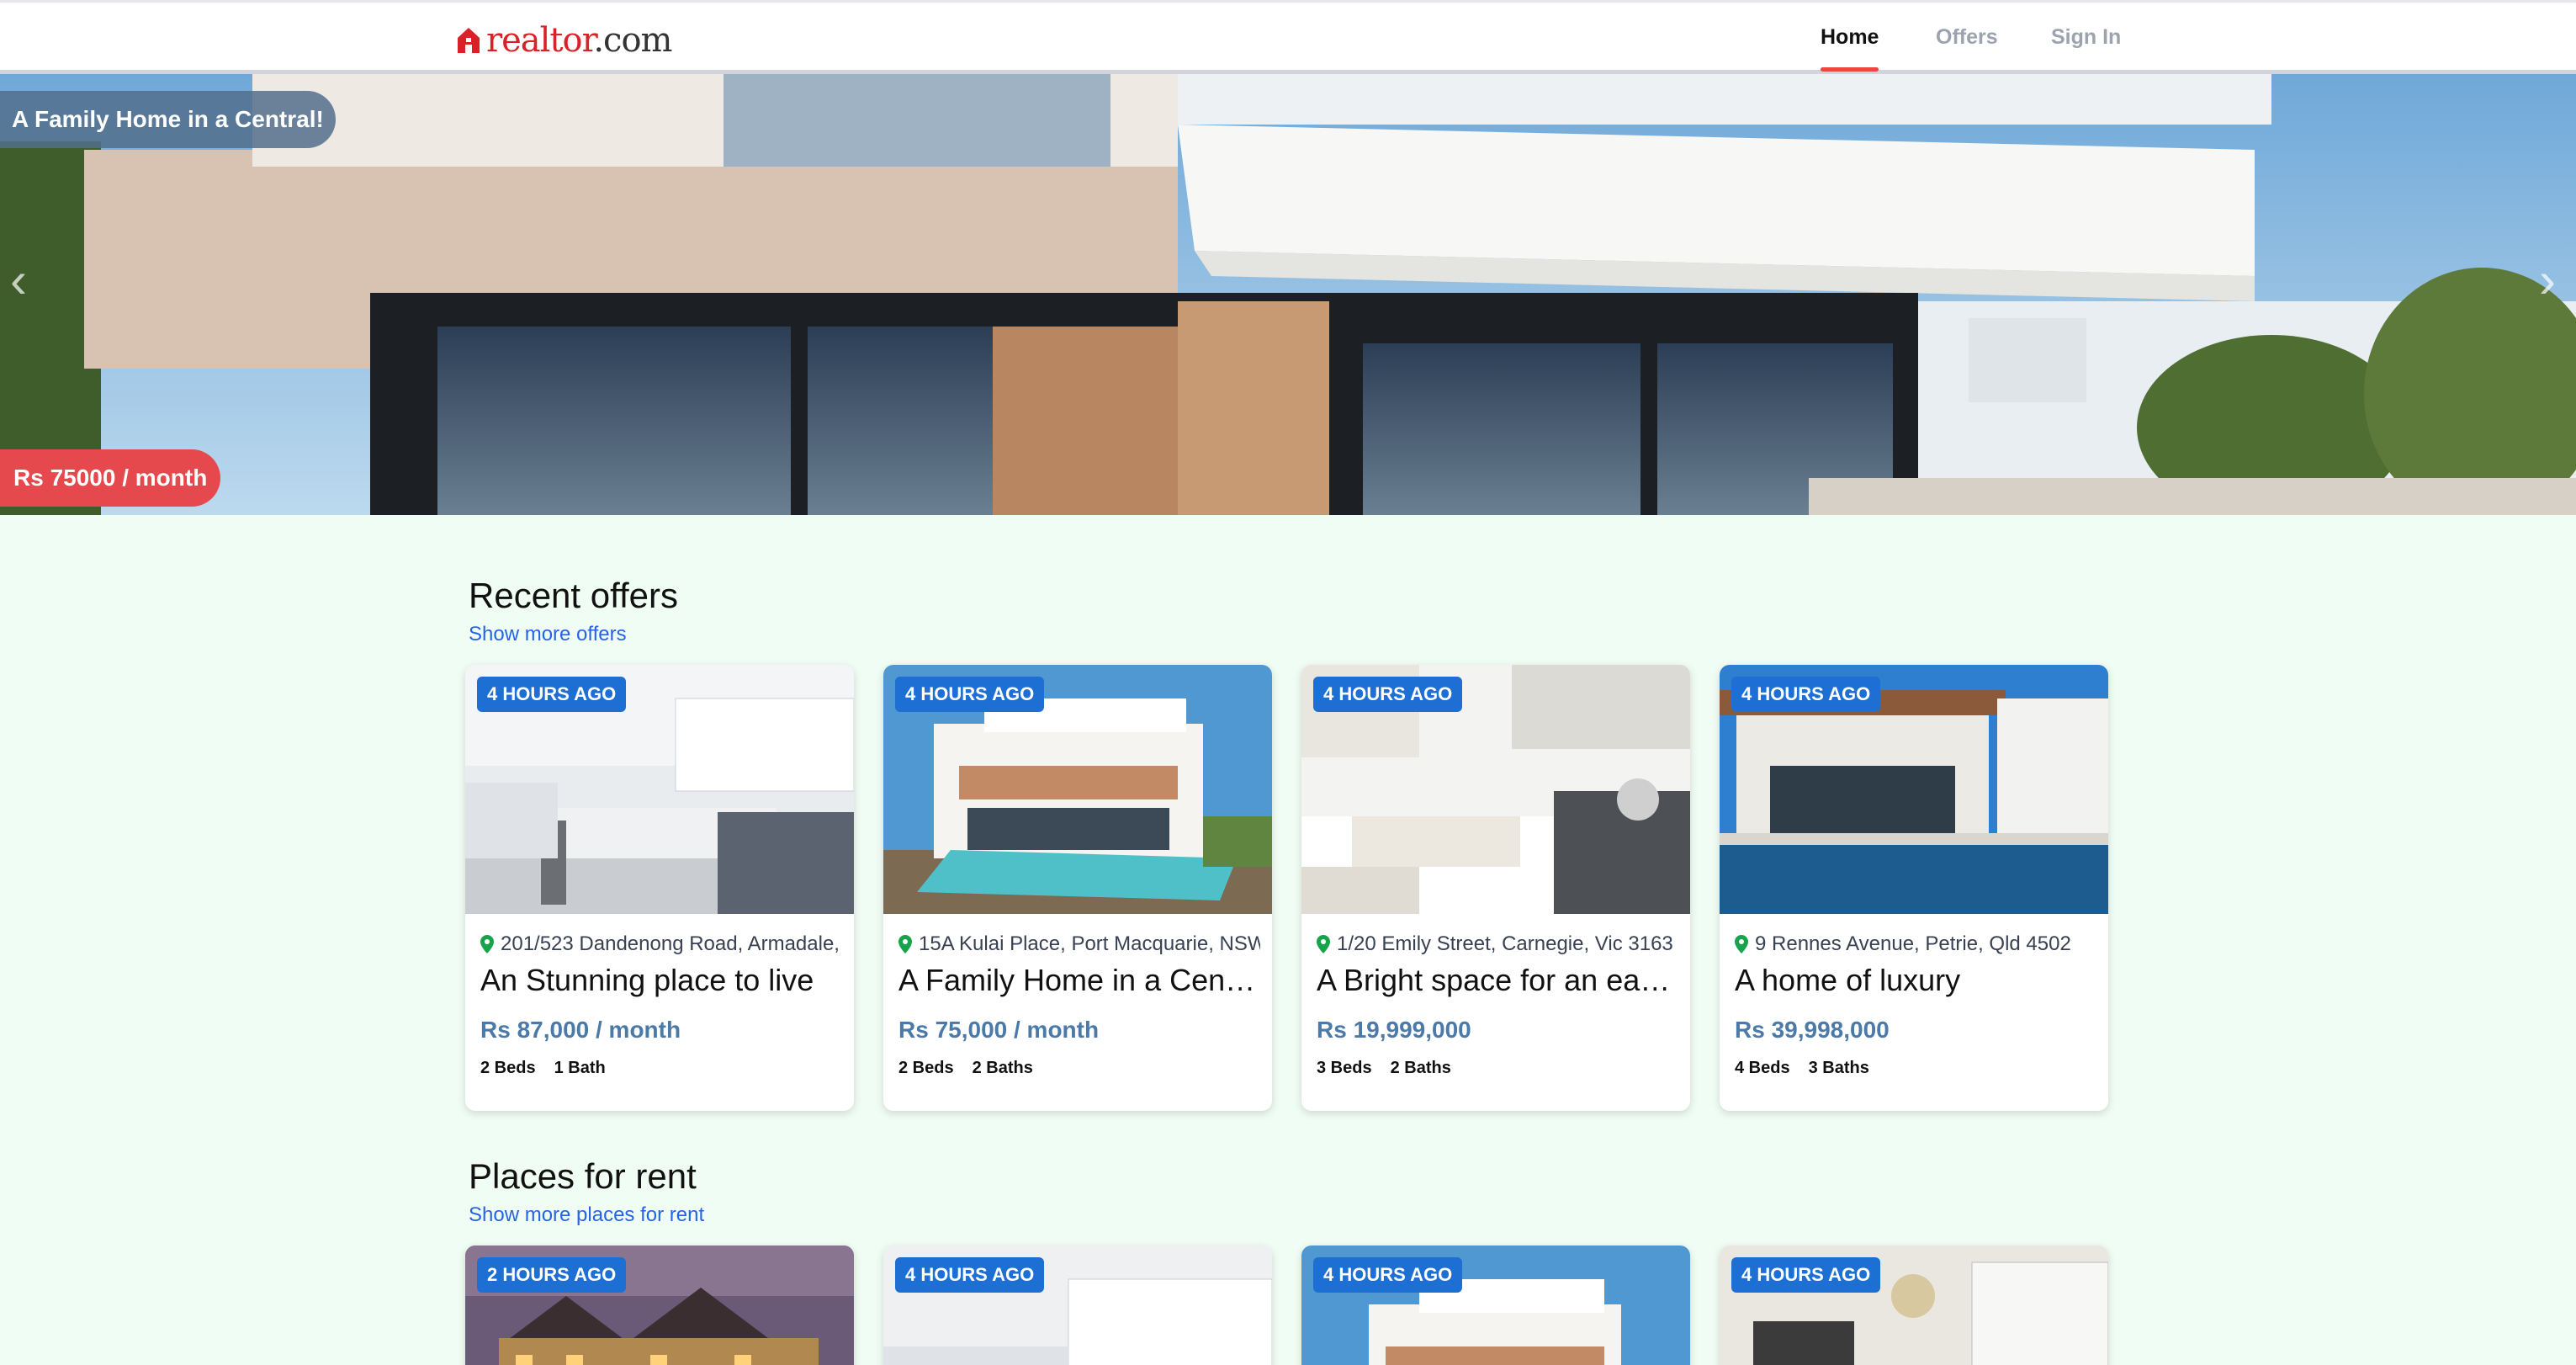  What do you see at coordinates (999, 1030) in the screenshot?
I see `listing-price: Rs 75,000 / month` at bounding box center [999, 1030].